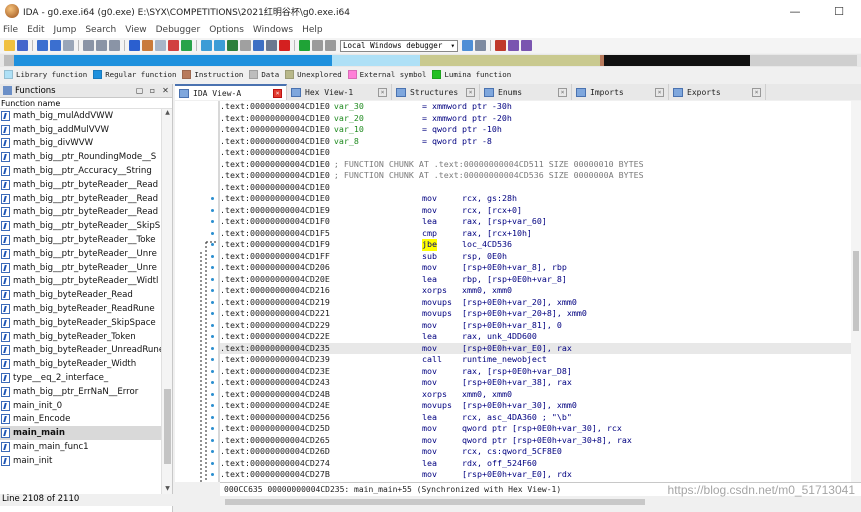  I want to click on function-list-item: math_big_addMulVVW, so click(81, 130).